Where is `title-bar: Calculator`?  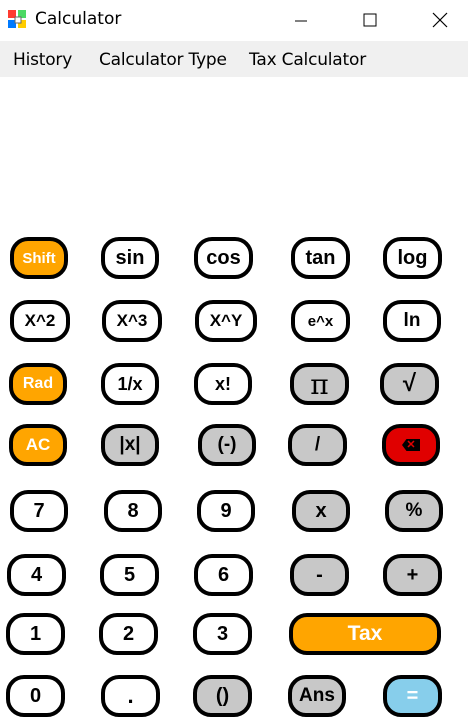 title-bar: Calculator is located at coordinates (234, 20).